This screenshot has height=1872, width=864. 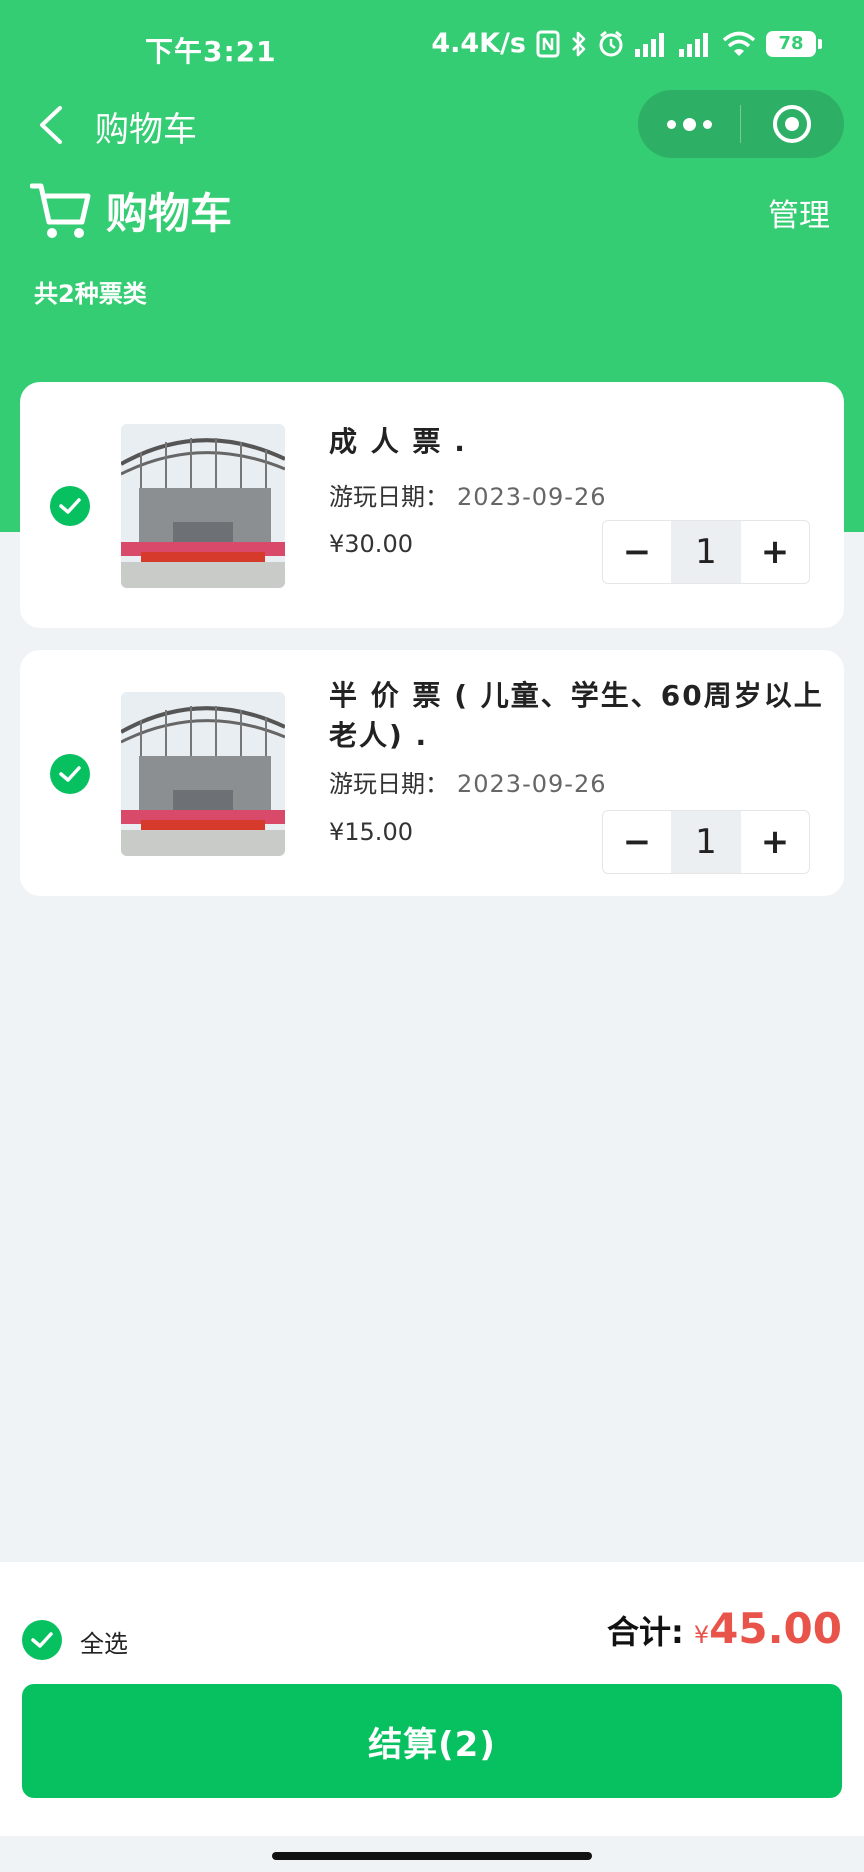 I want to click on manage-button: 管理, so click(x=799, y=212).